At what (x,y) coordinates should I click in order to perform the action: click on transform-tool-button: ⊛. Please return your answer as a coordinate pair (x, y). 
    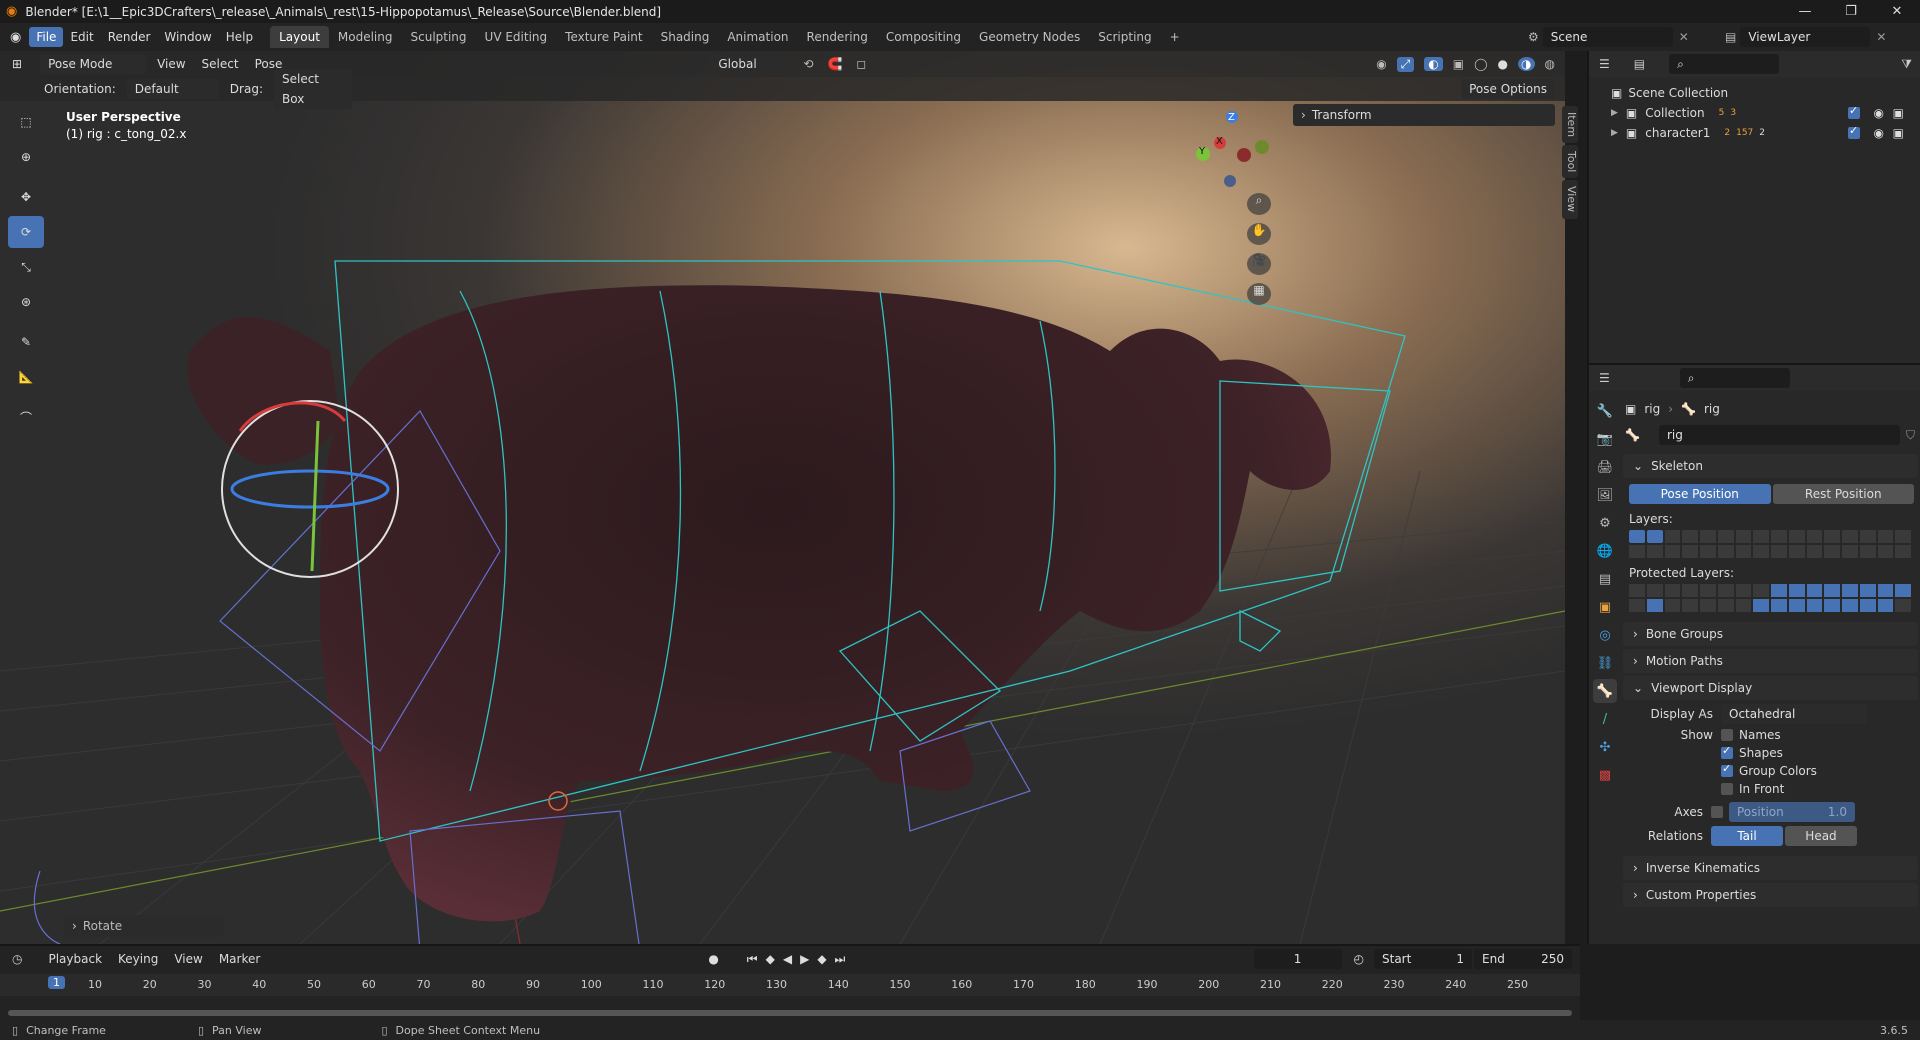
    Looking at the image, I should click on (26, 302).